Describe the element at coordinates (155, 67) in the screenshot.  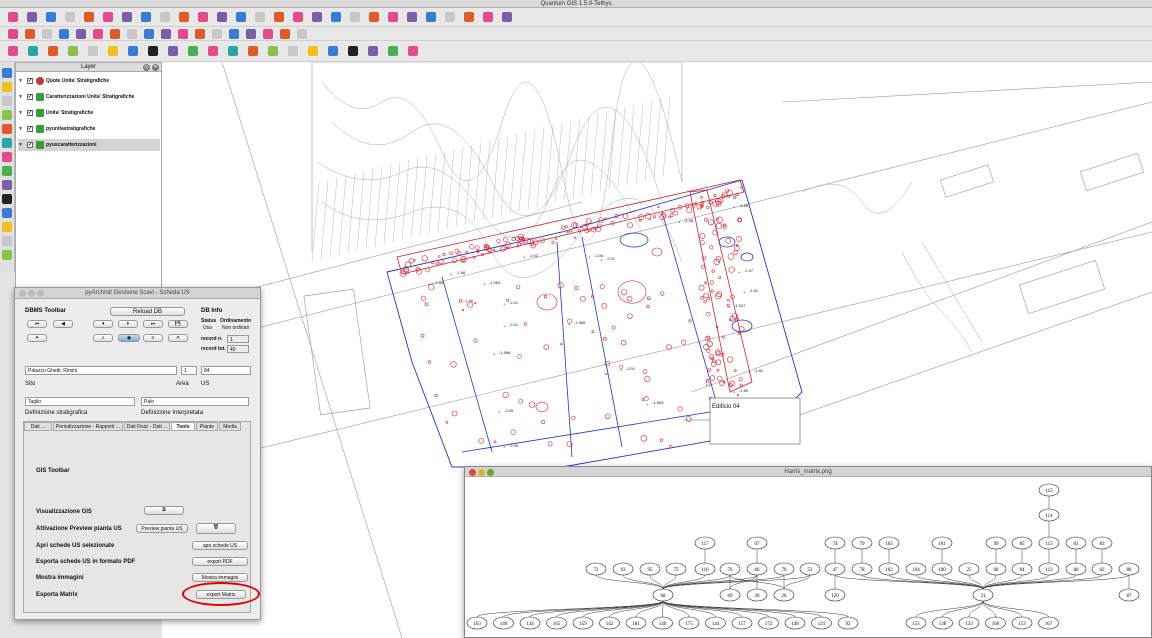
I see `close-icon: ✕` at that location.